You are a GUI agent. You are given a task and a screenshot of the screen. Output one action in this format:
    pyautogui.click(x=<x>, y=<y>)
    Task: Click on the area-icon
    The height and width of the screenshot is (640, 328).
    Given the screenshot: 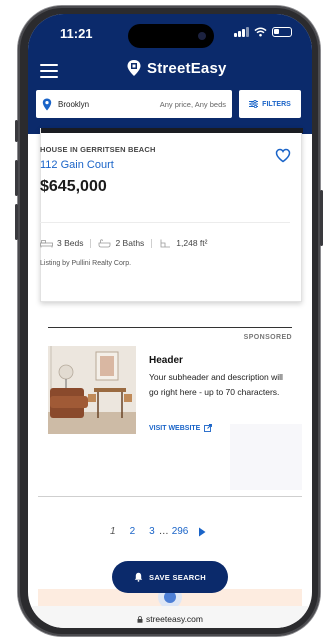 What is the action you would take?
    pyautogui.click(x=165, y=243)
    